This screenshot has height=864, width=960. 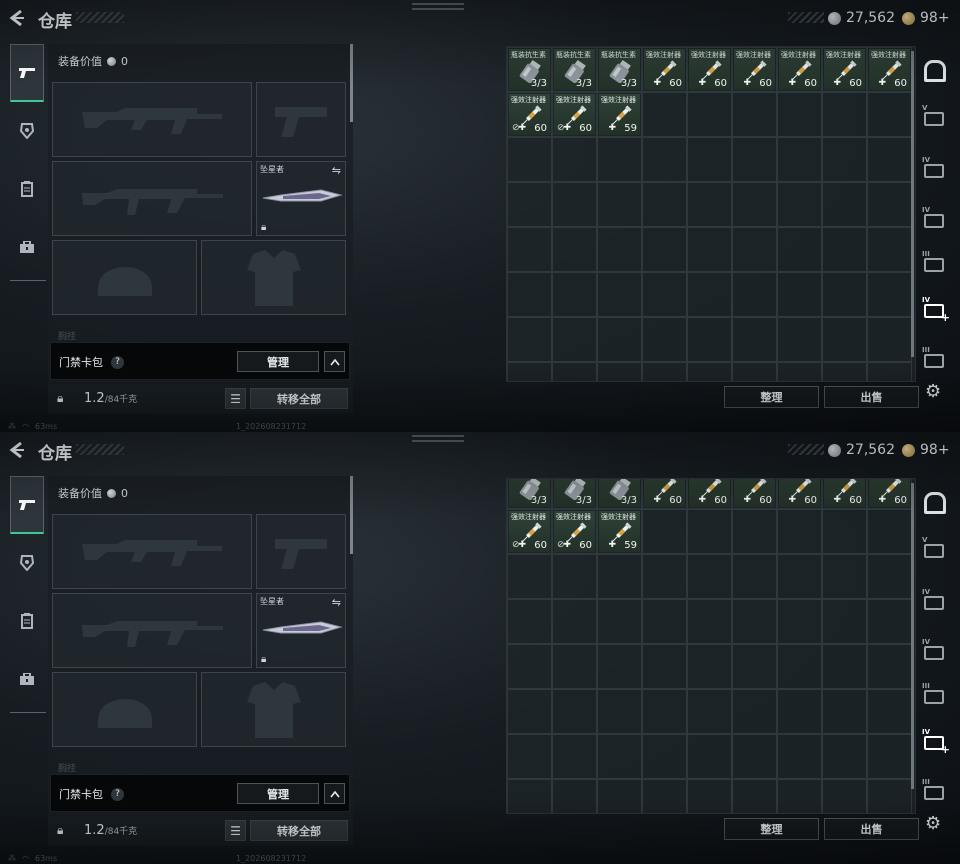 What do you see at coordinates (933, 391) in the screenshot?
I see `gear-icon: ⚙` at bounding box center [933, 391].